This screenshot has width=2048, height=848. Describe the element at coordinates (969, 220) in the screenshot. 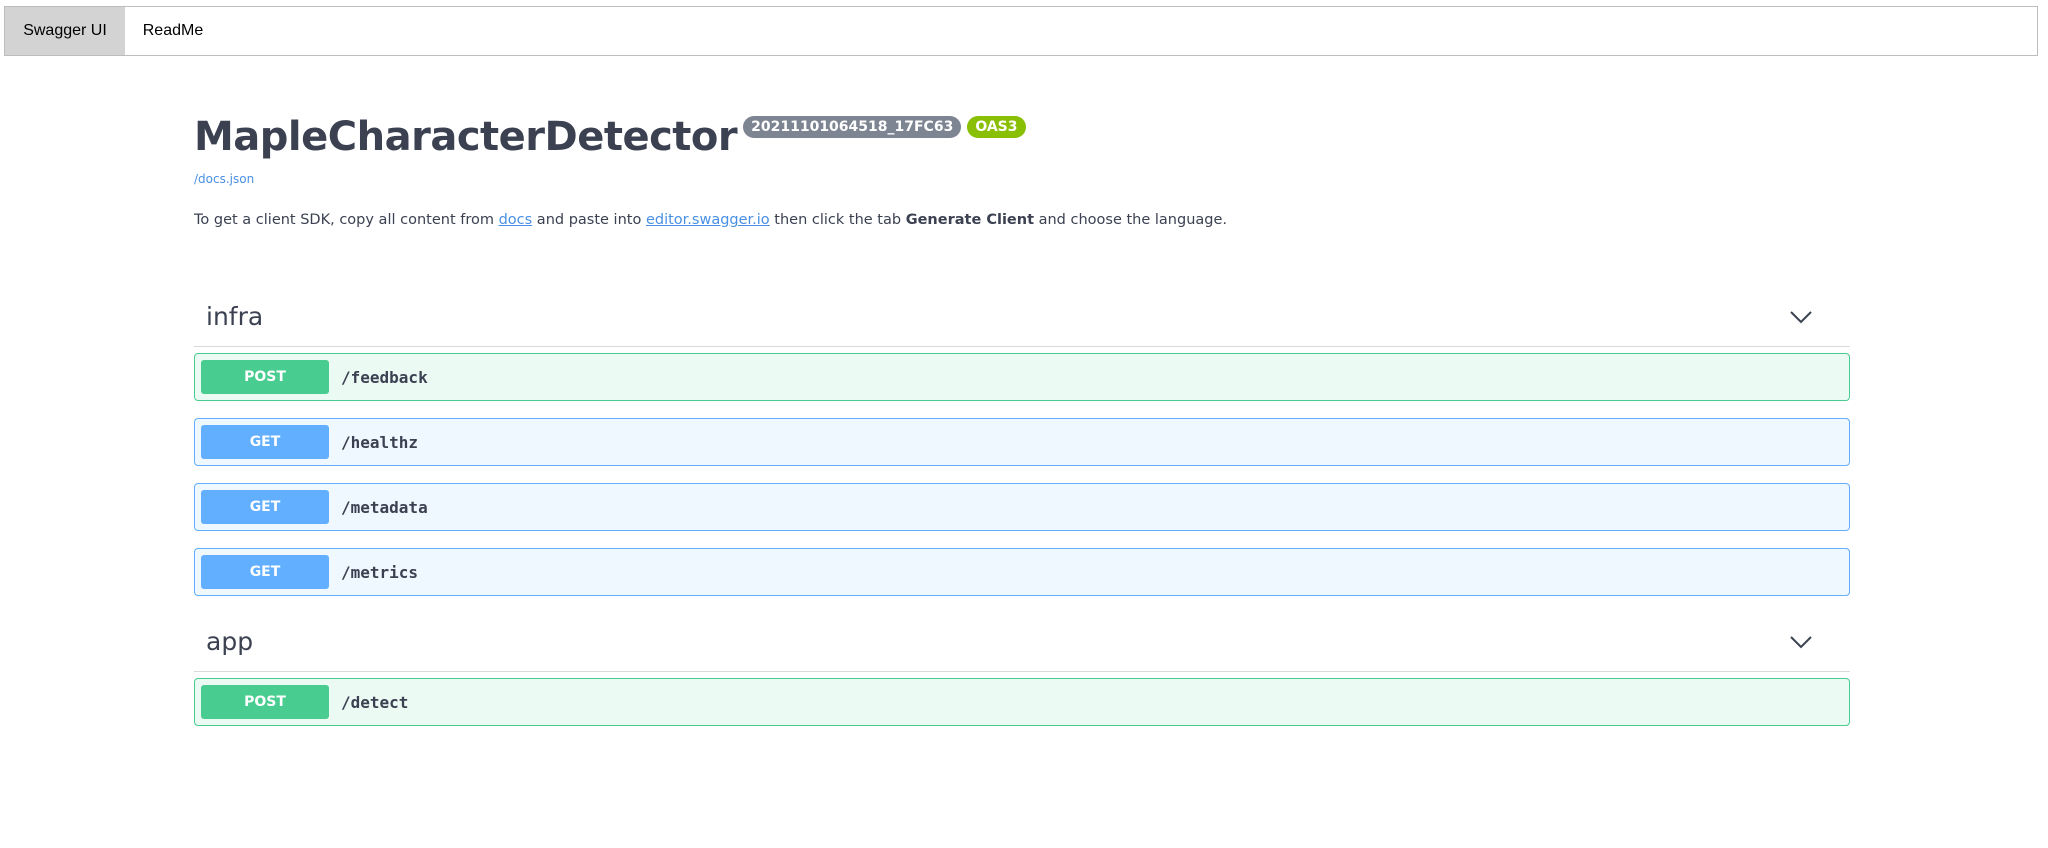

I see `desc-bold-text: Generate Client` at that location.